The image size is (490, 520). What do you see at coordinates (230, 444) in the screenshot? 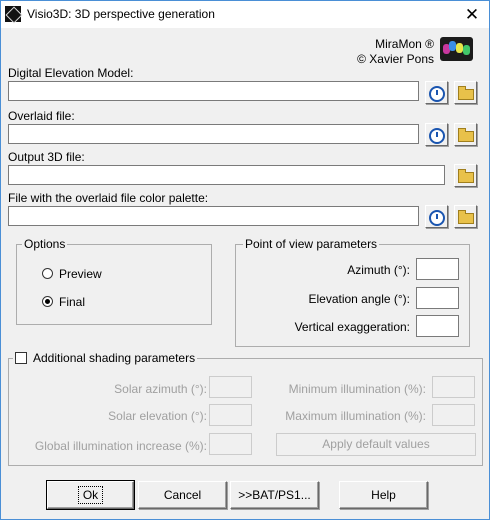
I see `global-illumination-input` at bounding box center [230, 444].